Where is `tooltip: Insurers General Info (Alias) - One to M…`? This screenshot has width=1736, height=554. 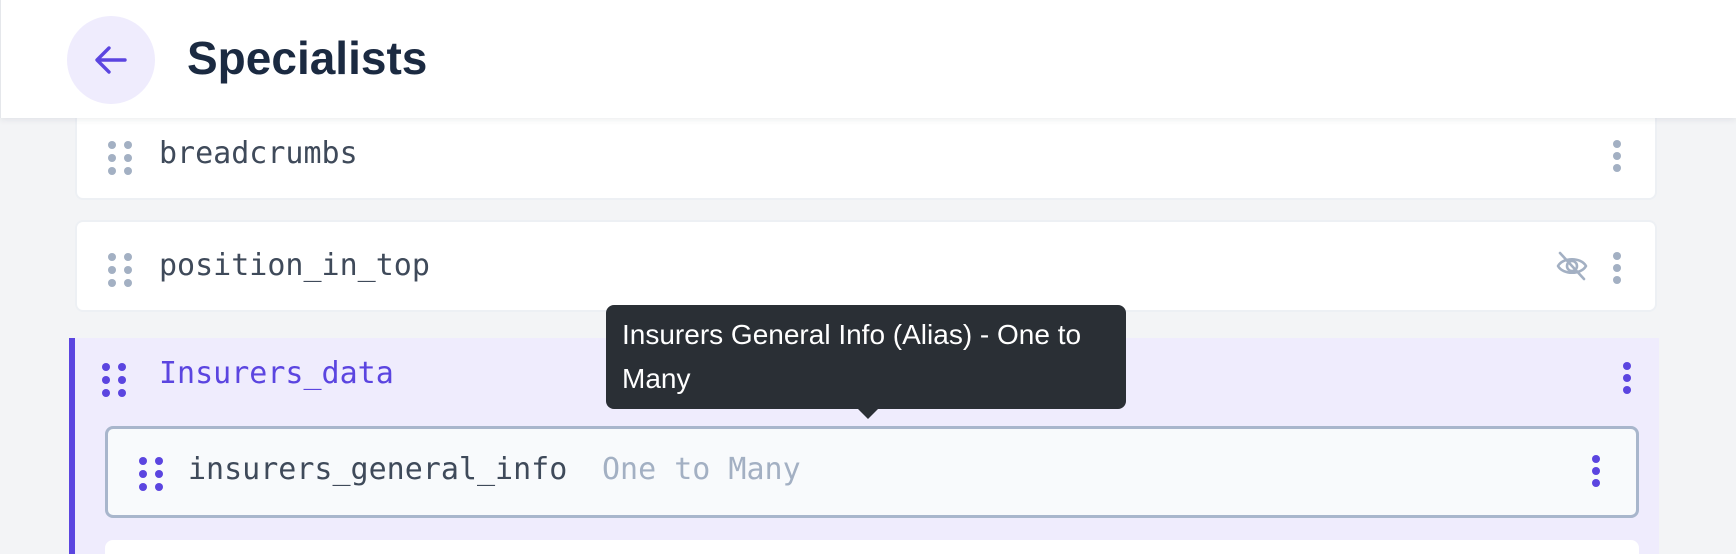 tooltip: Insurers General Info (Alias) - One to M… is located at coordinates (866, 362).